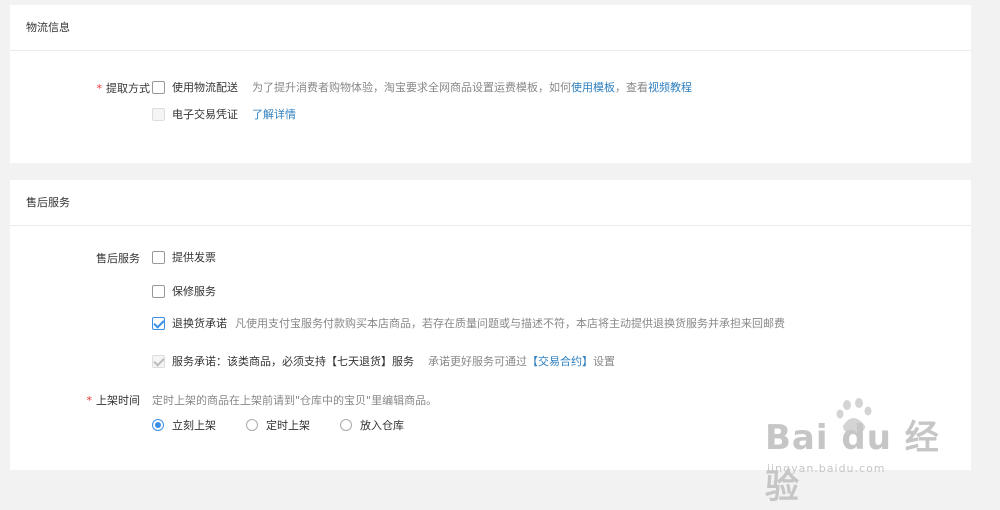 Image resolution: width=1000 pixels, height=510 pixels. I want to click on radio-warehouse-control, so click(346, 425).